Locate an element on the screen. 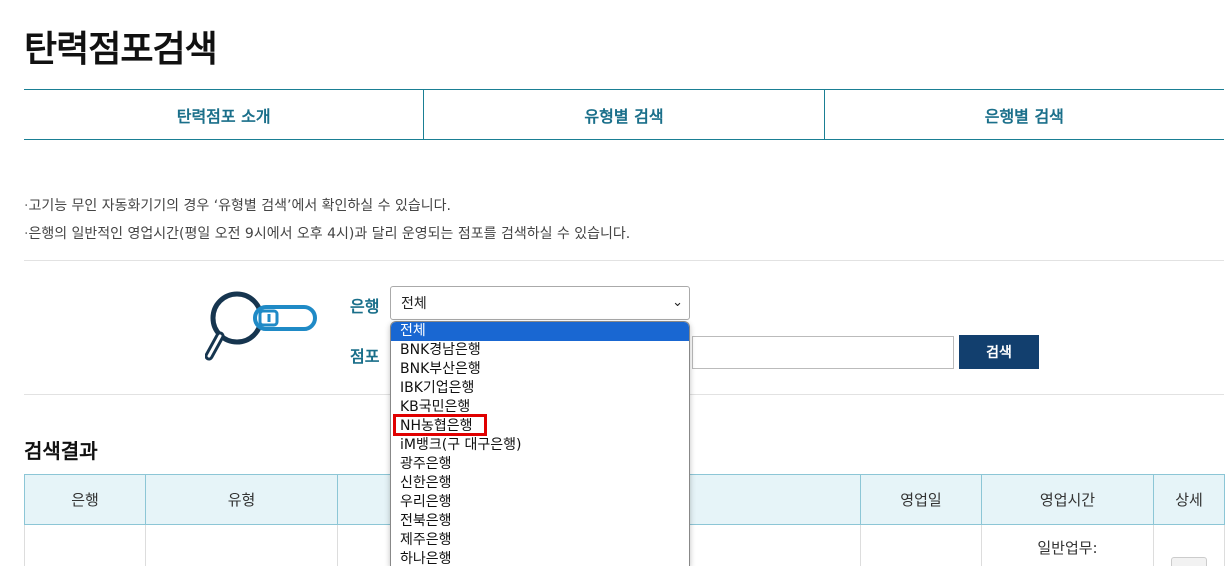 This screenshot has height=566, width=1231. search-button: 검색 is located at coordinates (999, 352).